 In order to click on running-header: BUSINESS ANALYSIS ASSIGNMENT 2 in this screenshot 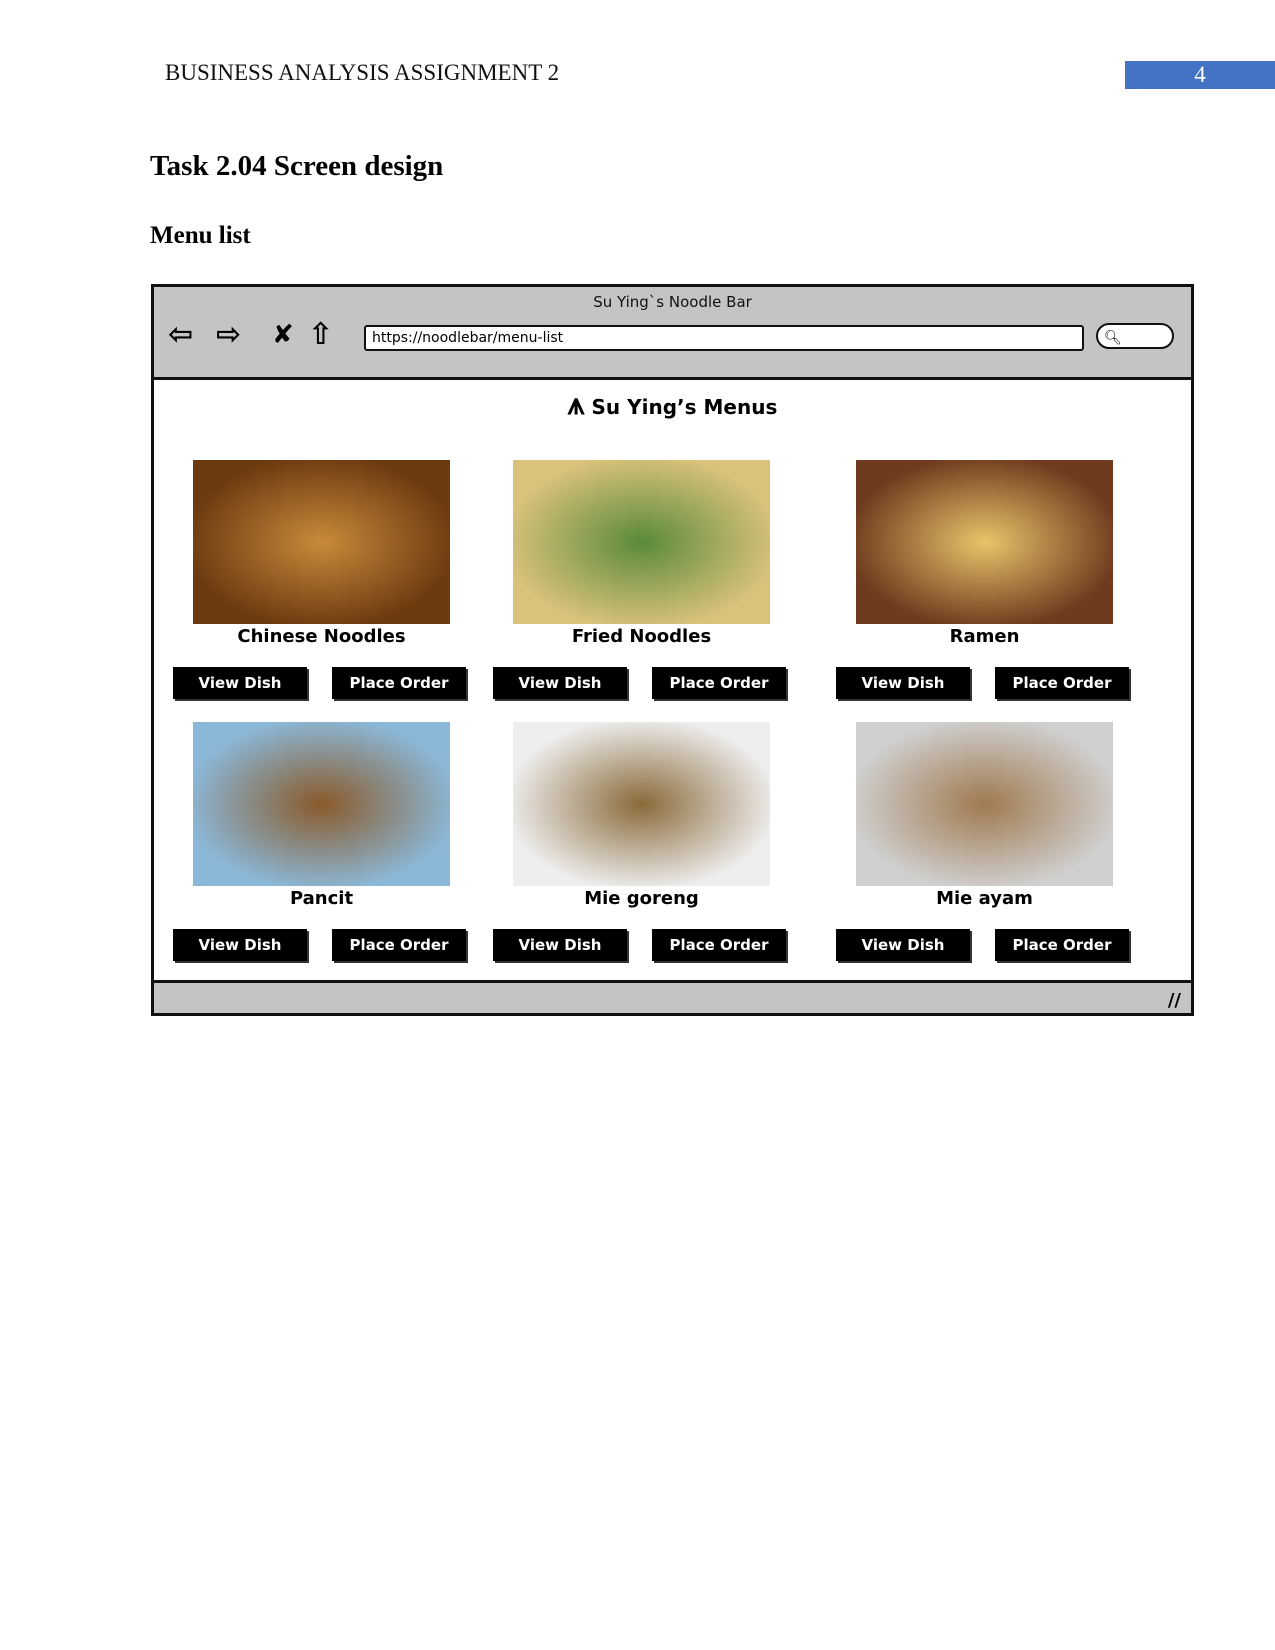, I will do `click(362, 72)`.